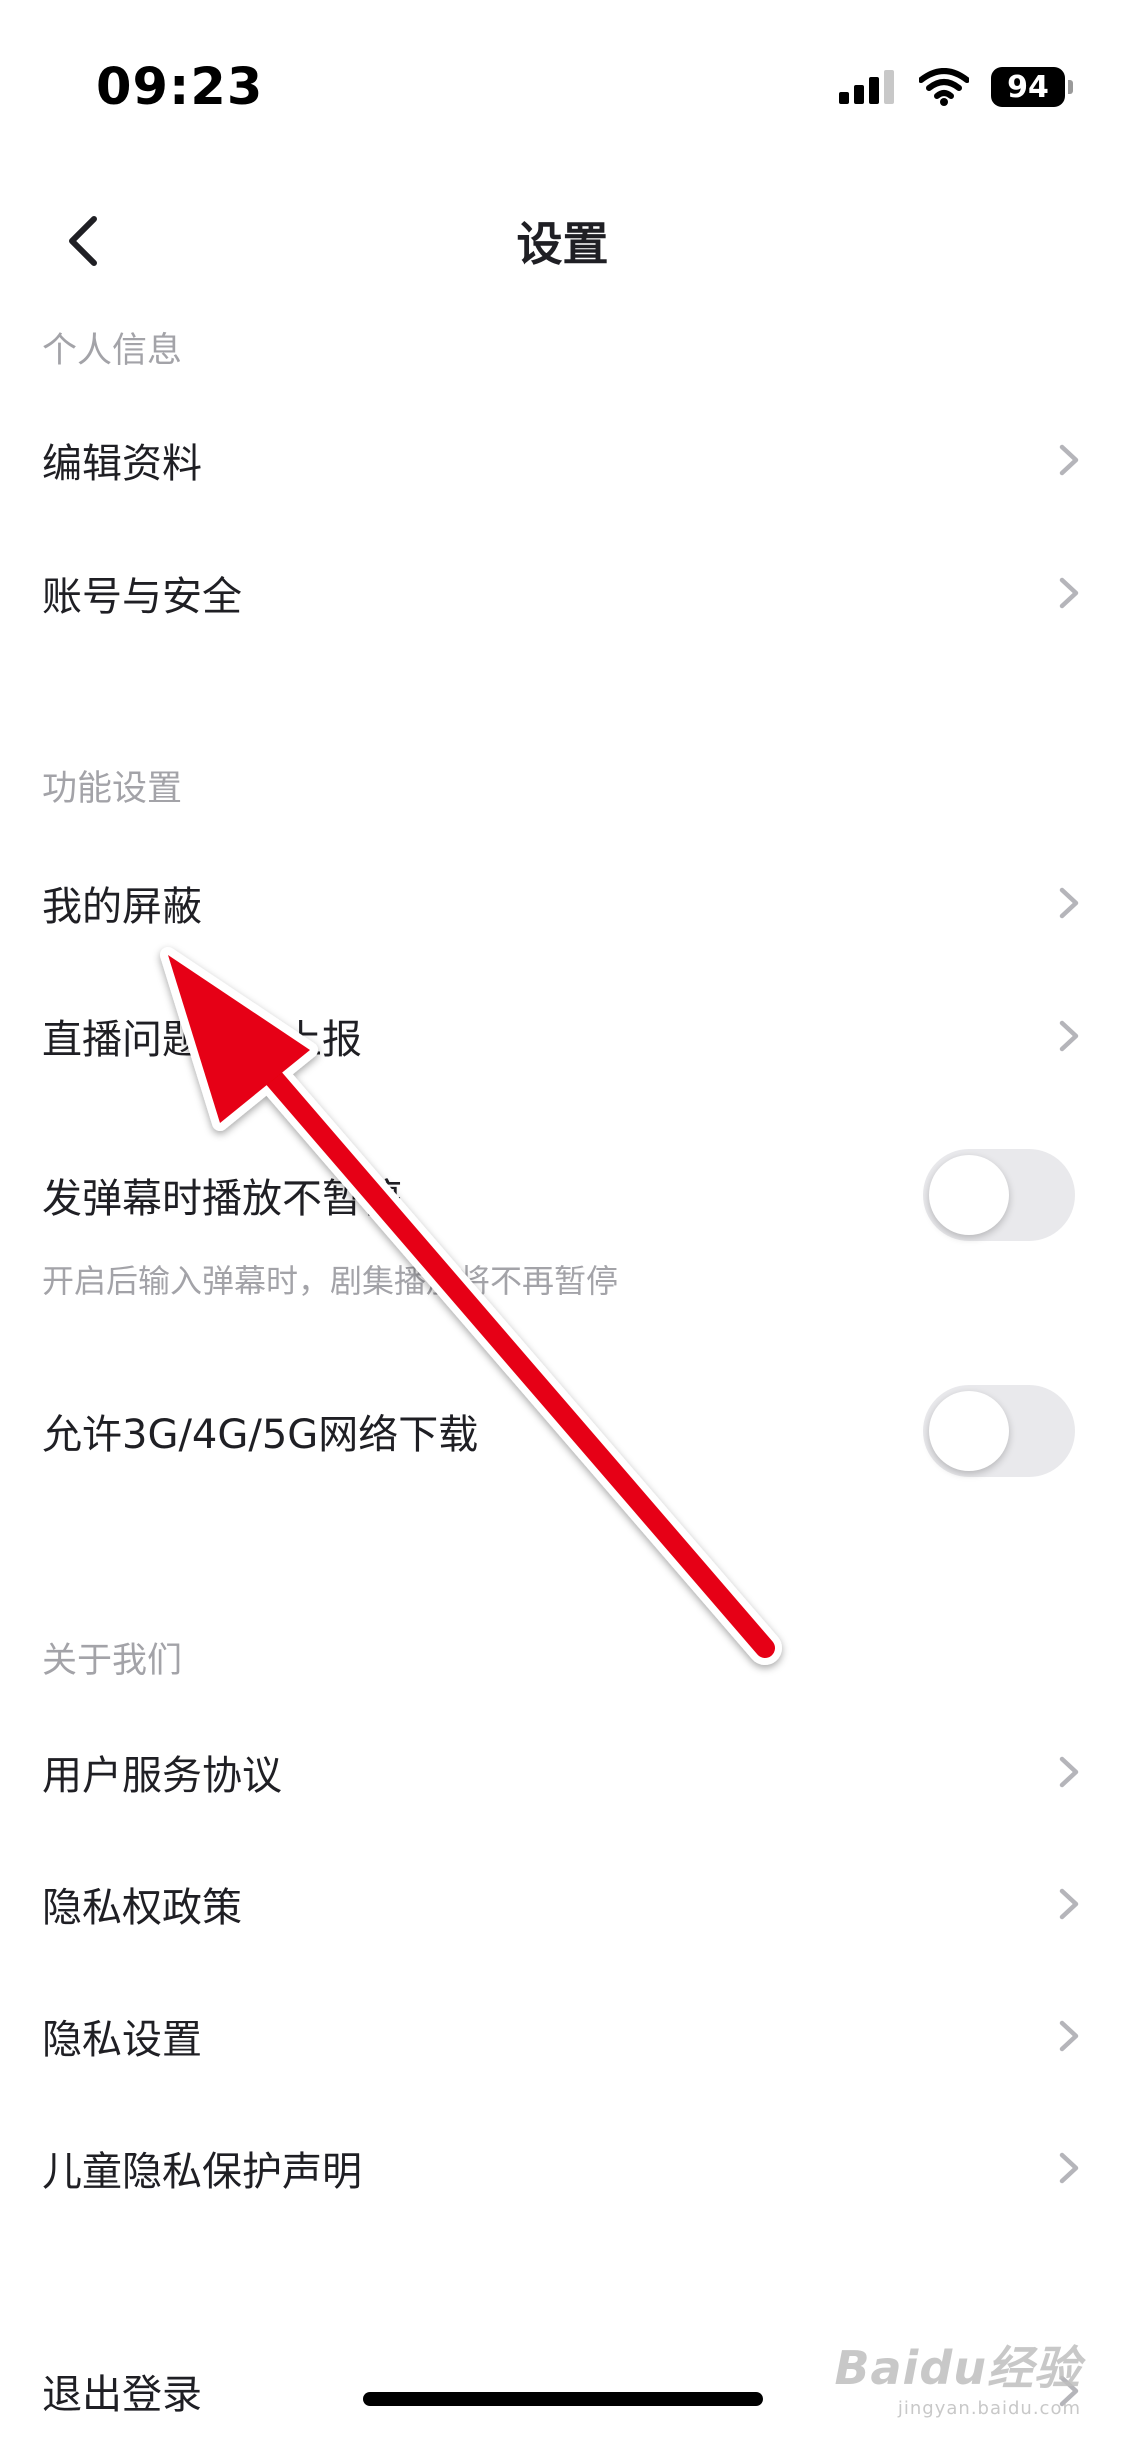 This screenshot has height=2446, width=1125. Describe the element at coordinates (989, 2408) in the screenshot. I see `watermark-sub: jingyan.baidu.com` at that location.